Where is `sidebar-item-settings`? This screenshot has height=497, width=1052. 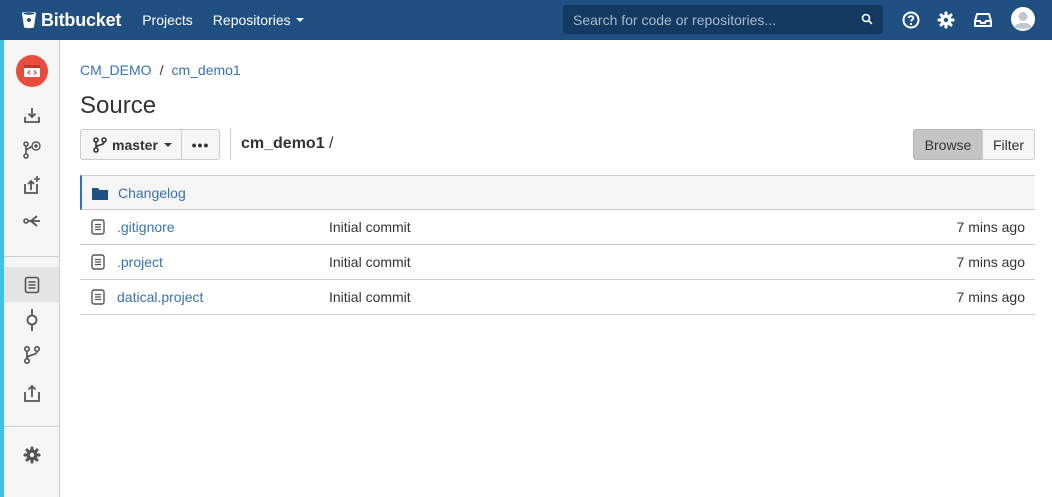 sidebar-item-settings is located at coordinates (31, 454).